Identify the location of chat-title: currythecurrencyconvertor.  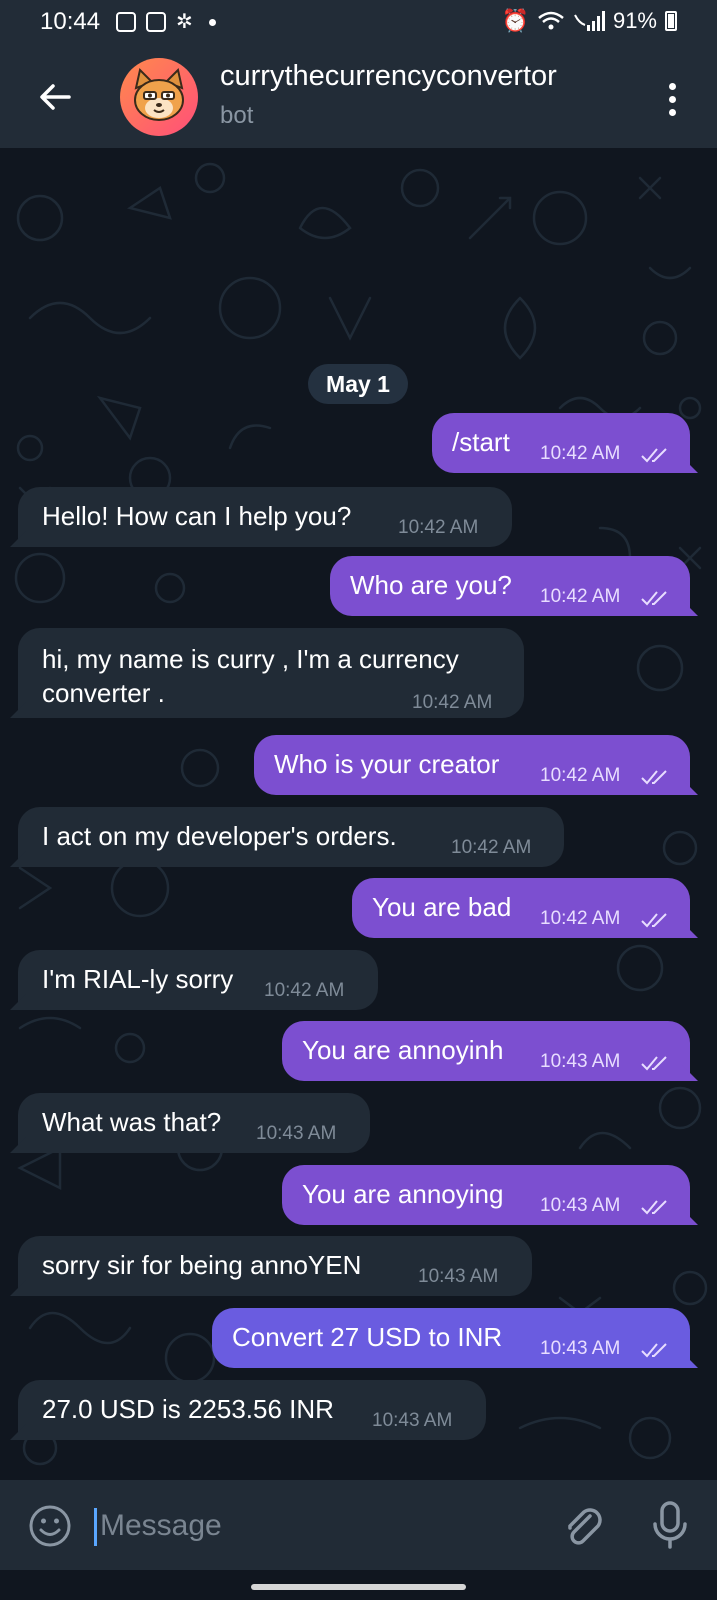
(425, 76).